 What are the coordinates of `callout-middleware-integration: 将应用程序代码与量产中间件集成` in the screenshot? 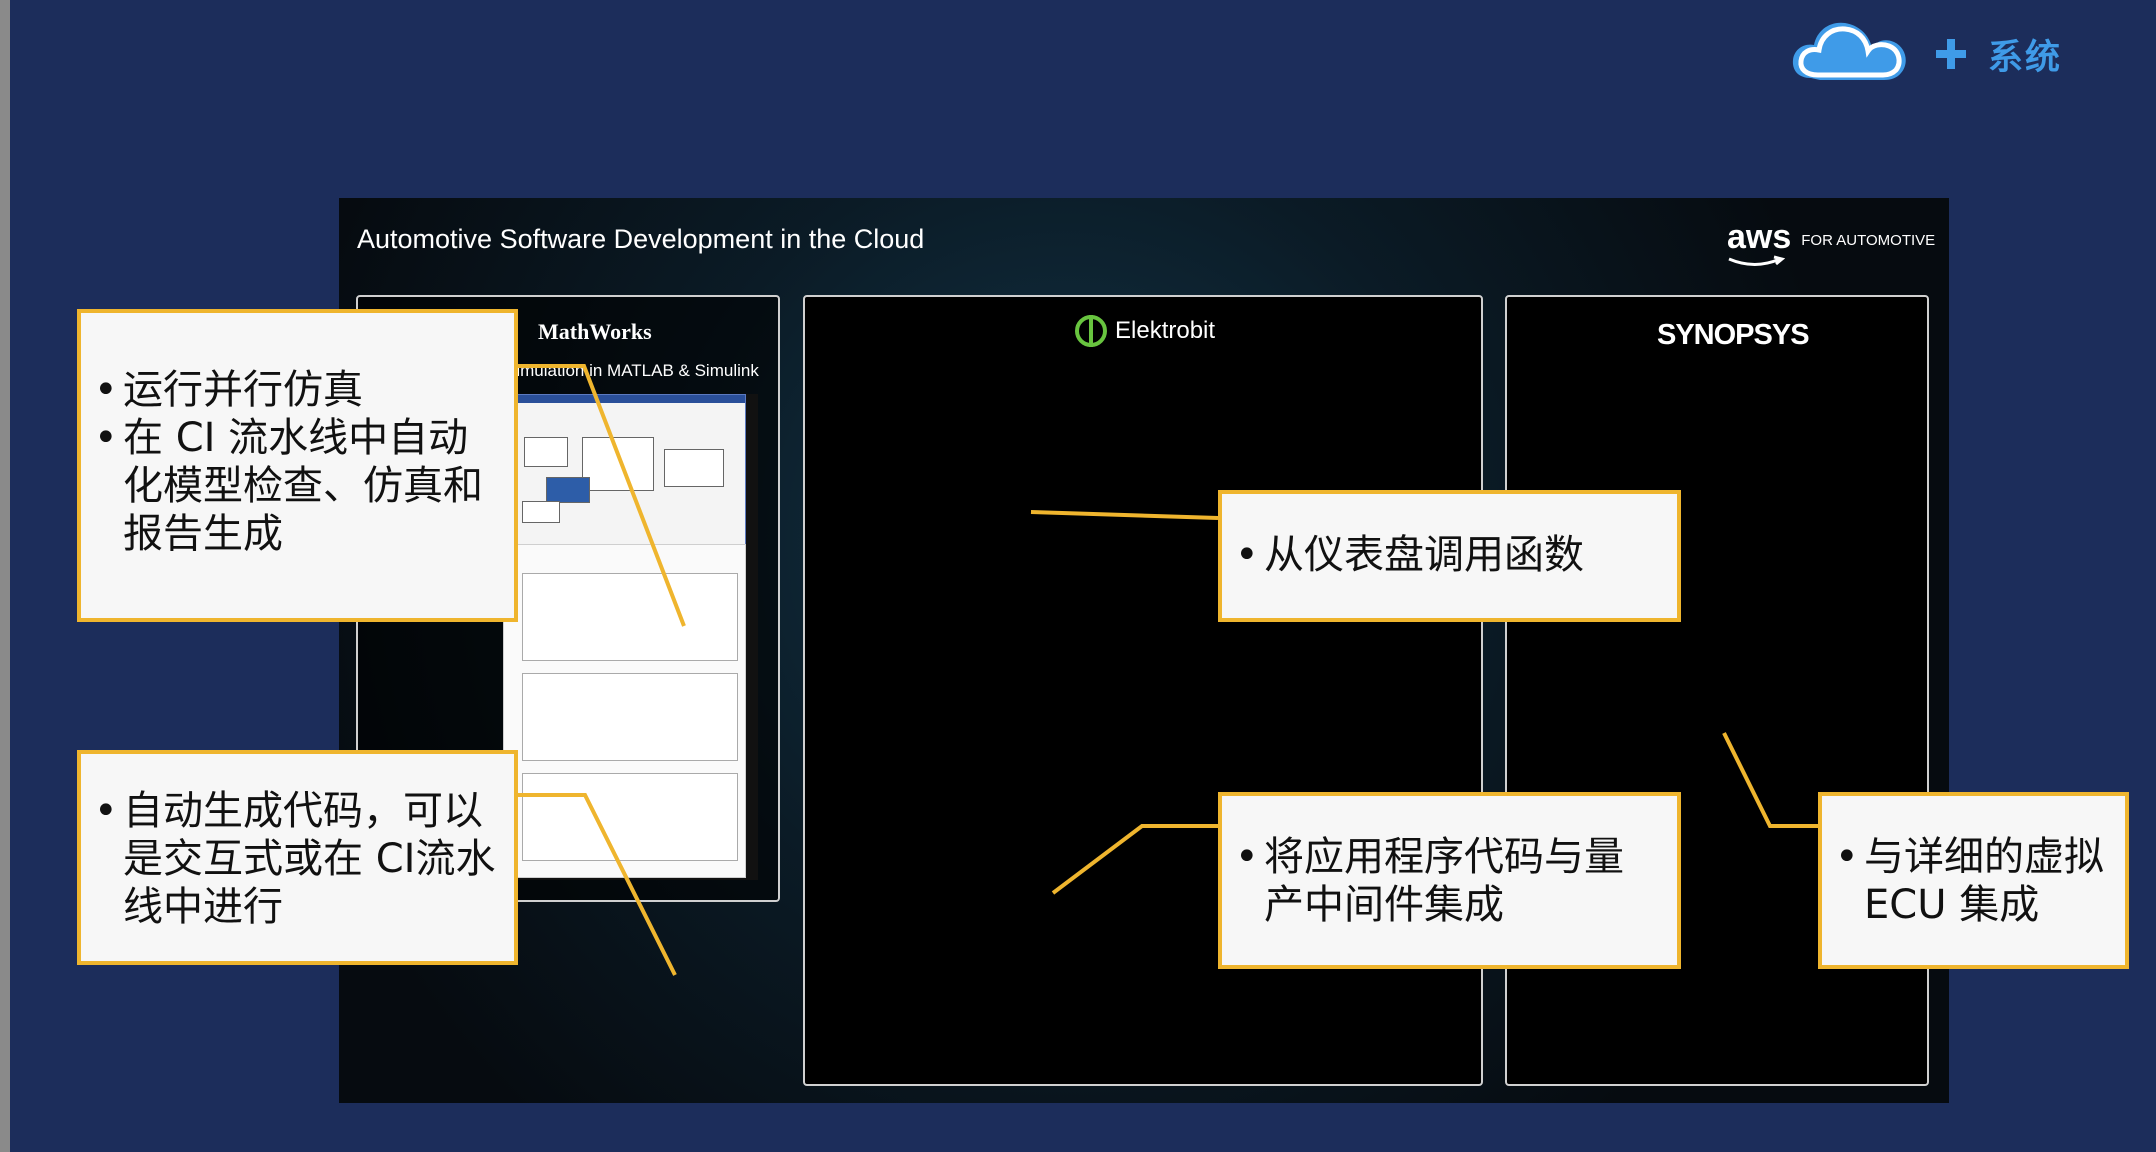 It's located at (1449, 880).